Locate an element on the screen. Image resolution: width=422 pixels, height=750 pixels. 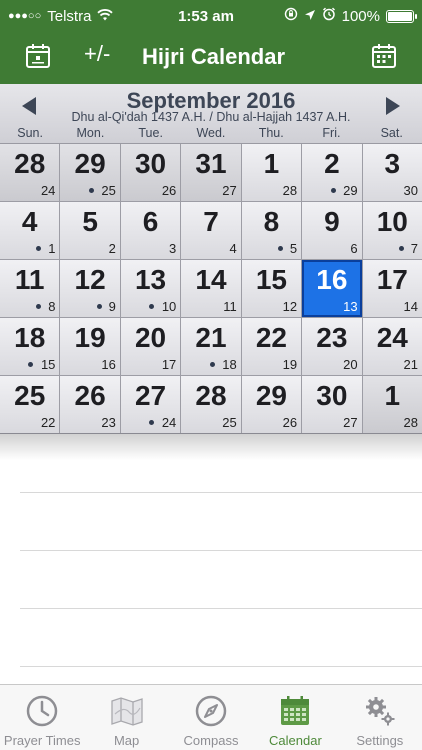
tab-calendar: Calendar is located at coordinates (295, 717).